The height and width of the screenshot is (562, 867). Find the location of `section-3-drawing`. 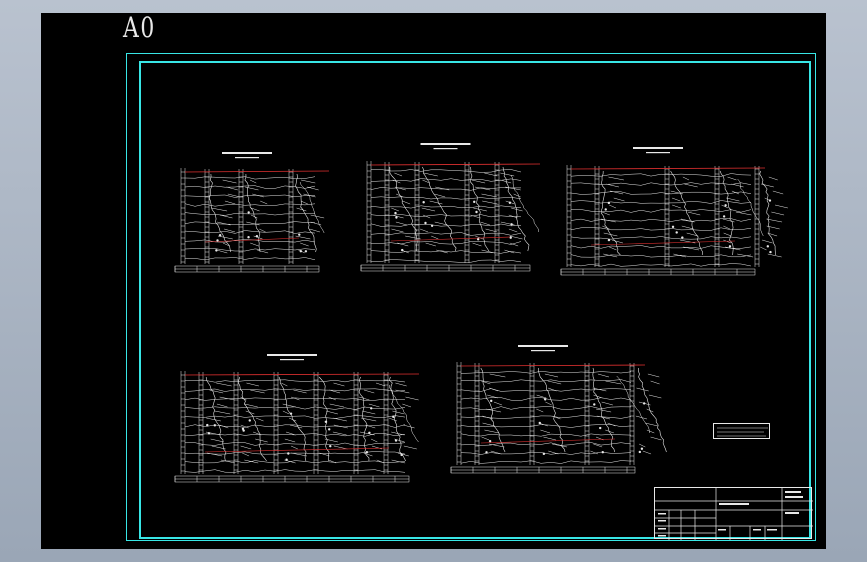

section-3-drawing is located at coordinates (674, 211).